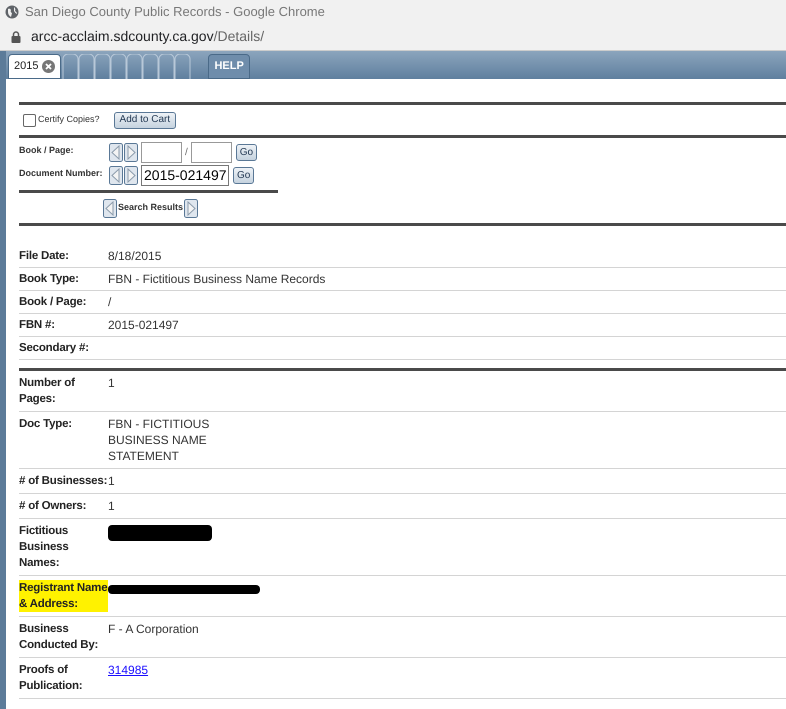  Describe the element at coordinates (59, 637) in the screenshot. I see `field-label: Business Conducted By:` at that location.